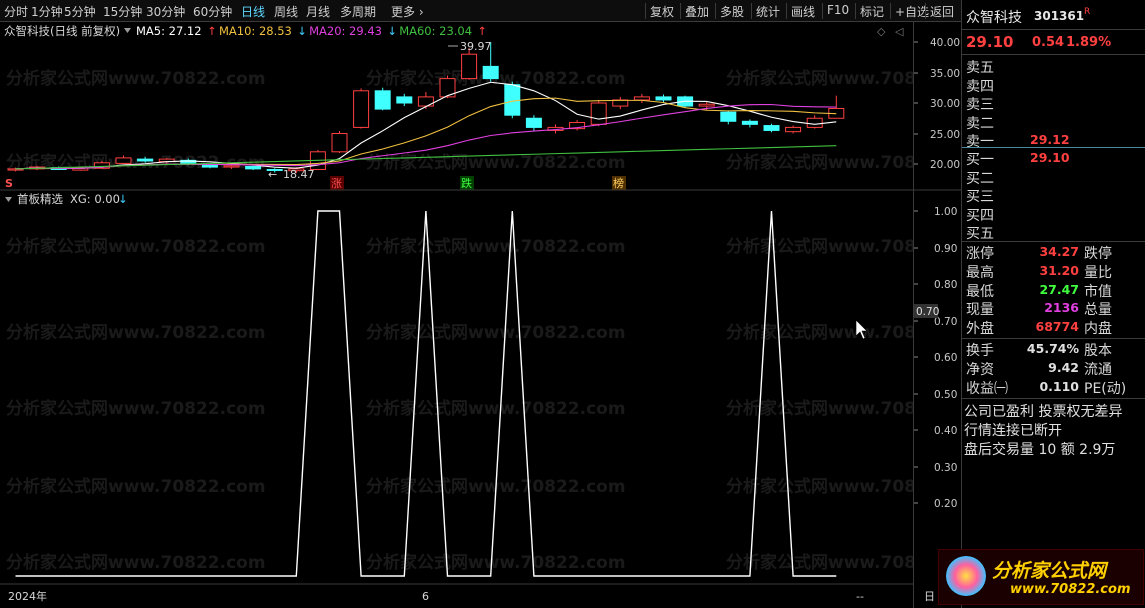  Describe the element at coordinates (912, 11) in the screenshot. I see `tool-button-7: +自选` at that location.